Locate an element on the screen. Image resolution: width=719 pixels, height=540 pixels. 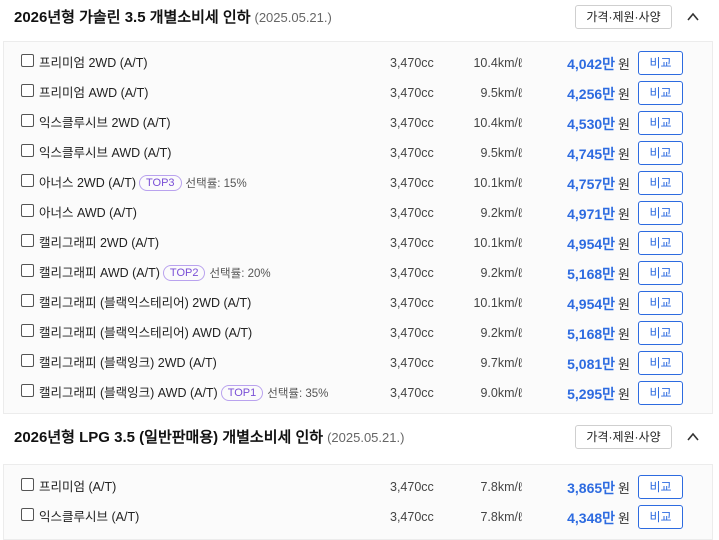
trim-price: 5,081만 원 is located at coordinates (598, 364).